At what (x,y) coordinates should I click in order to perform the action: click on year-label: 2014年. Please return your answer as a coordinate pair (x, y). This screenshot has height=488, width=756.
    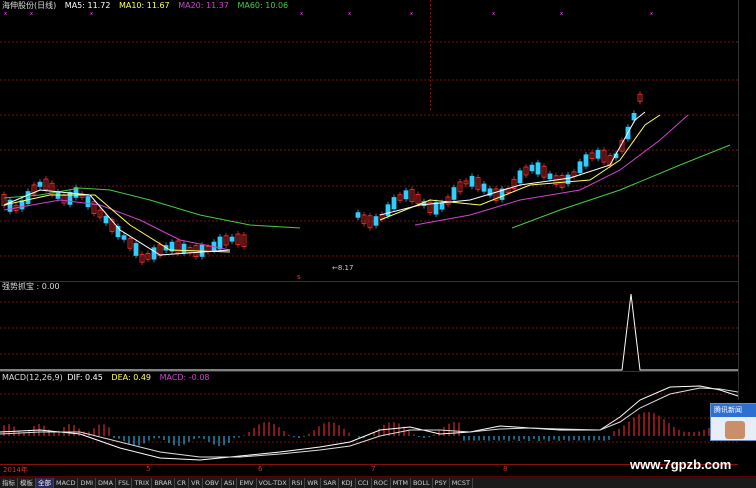
    Looking at the image, I should click on (15, 470).